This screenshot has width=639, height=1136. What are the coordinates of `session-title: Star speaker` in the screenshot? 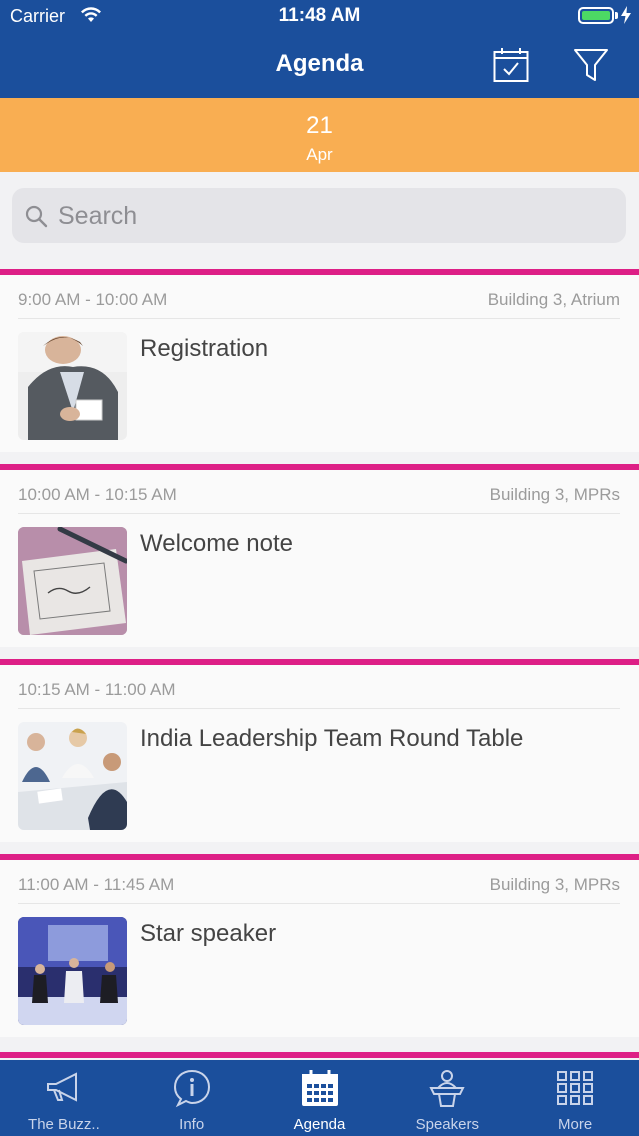 It's located at (208, 933).